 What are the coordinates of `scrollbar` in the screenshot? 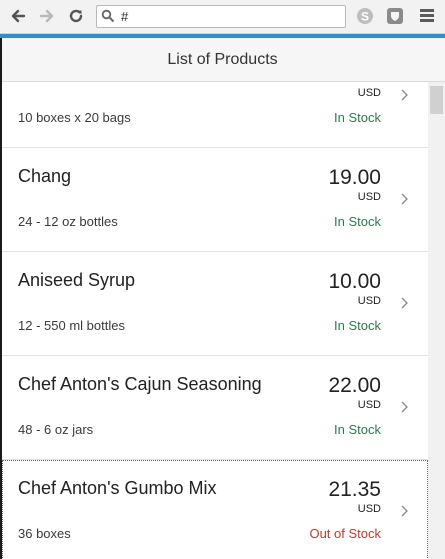 It's located at (436, 320).